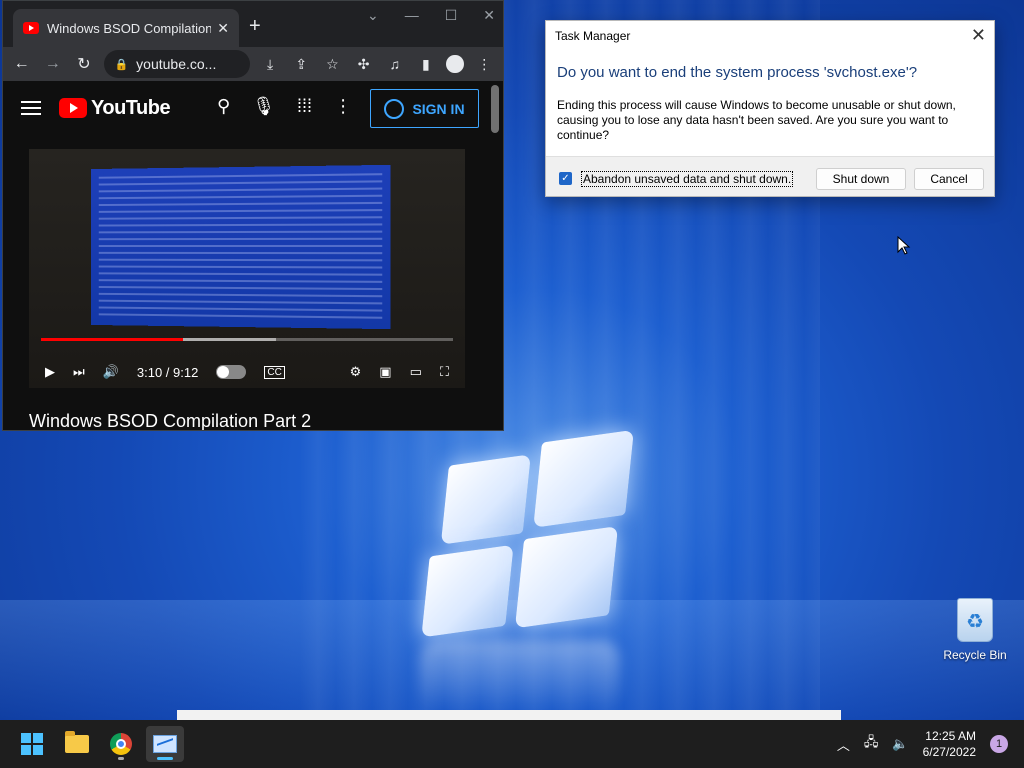 The width and height of the screenshot is (1024, 768). I want to click on tab-strip: Windows BSOD Compilation ✕ + ⌄ — ☐ ✕, so click(253, 24).